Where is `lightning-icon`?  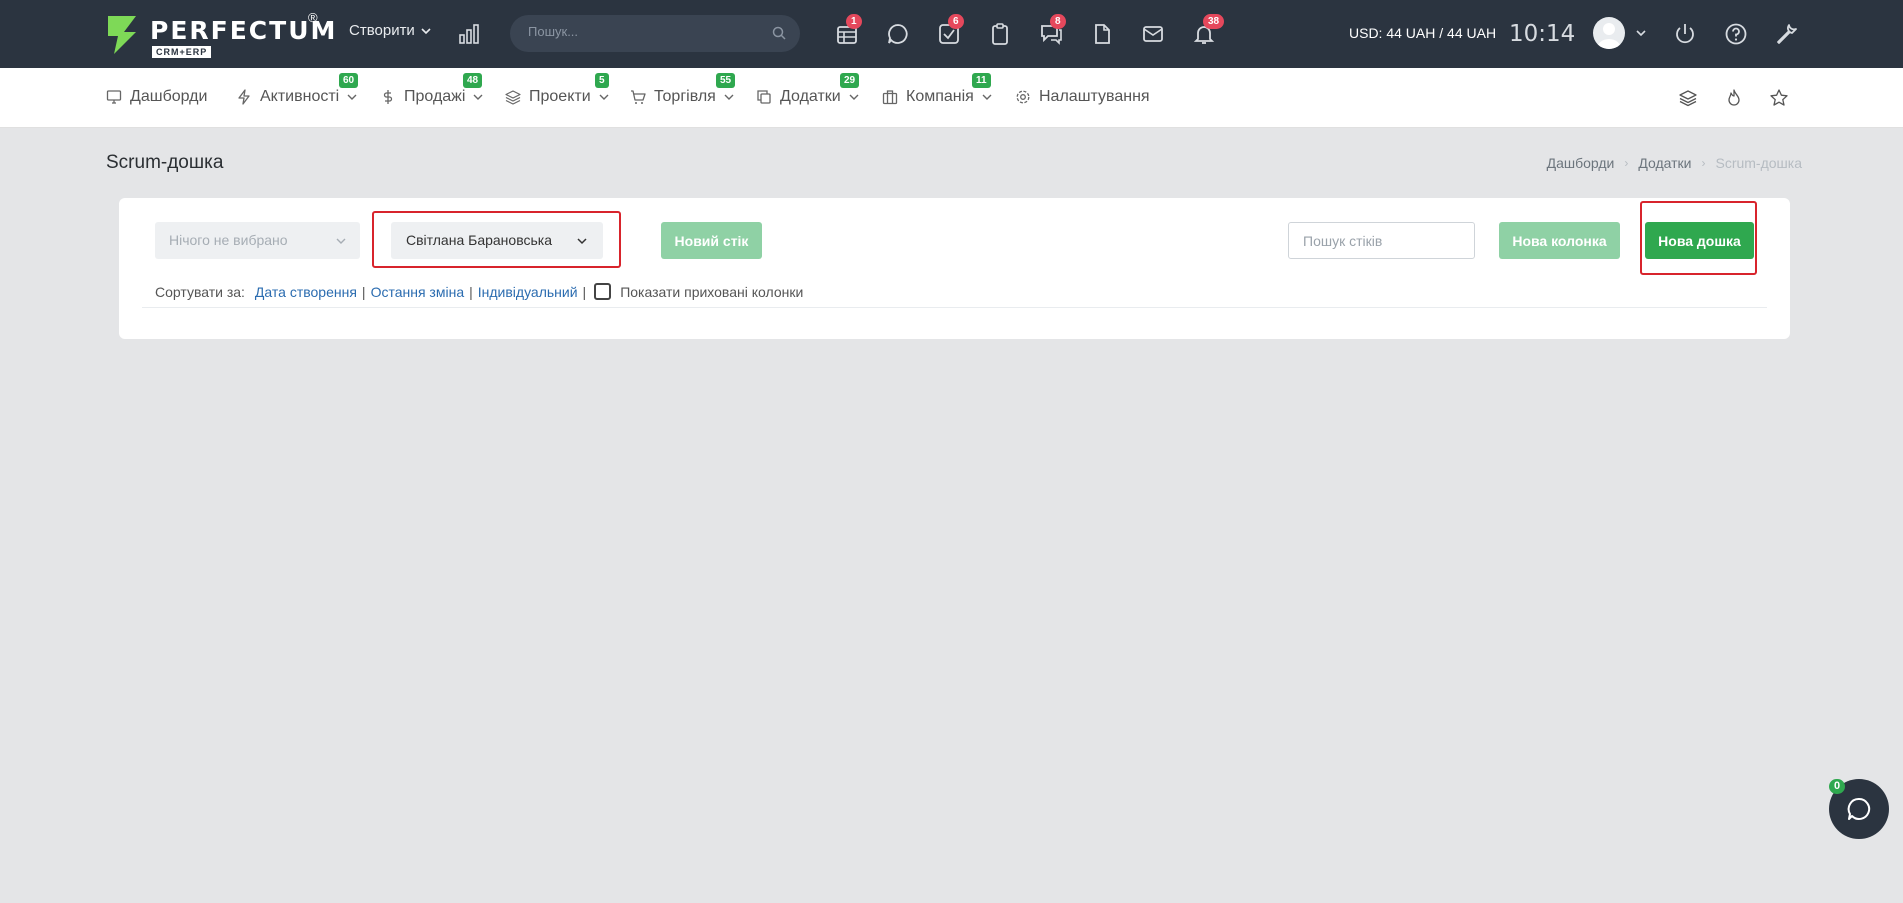
lightning-icon is located at coordinates (244, 97).